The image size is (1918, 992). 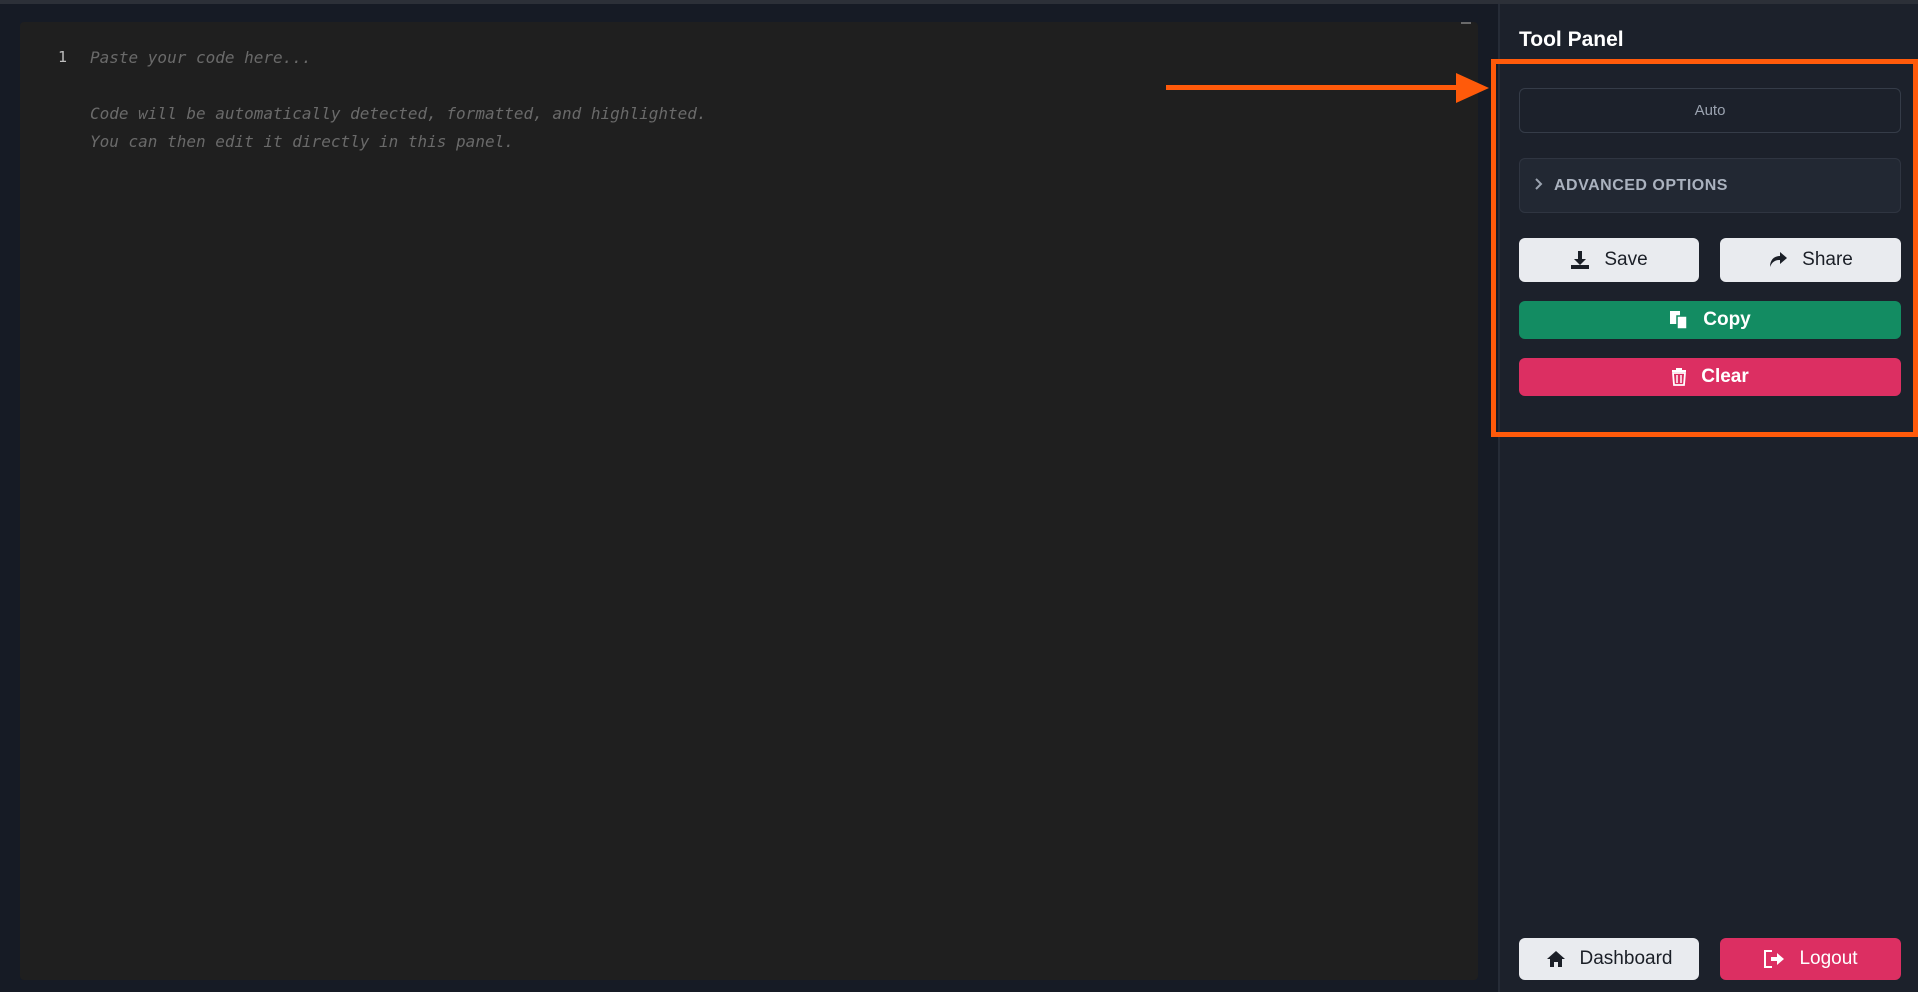 I want to click on annotation-arrow-head, so click(x=1472, y=88).